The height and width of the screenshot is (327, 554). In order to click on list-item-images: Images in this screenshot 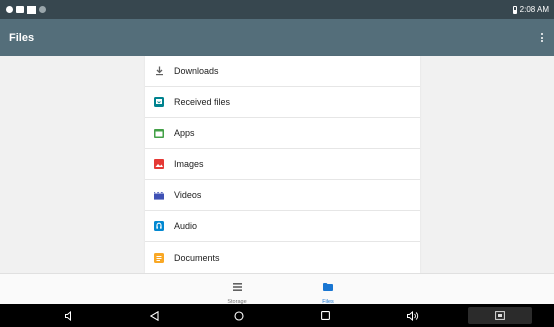, I will do `click(282, 164)`.